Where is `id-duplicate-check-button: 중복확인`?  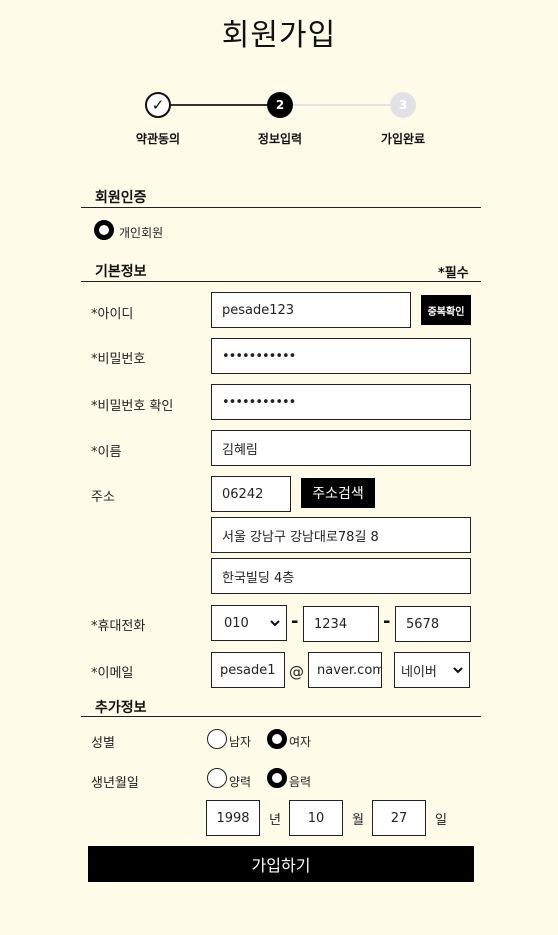 id-duplicate-check-button: 중복확인 is located at coordinates (446, 310).